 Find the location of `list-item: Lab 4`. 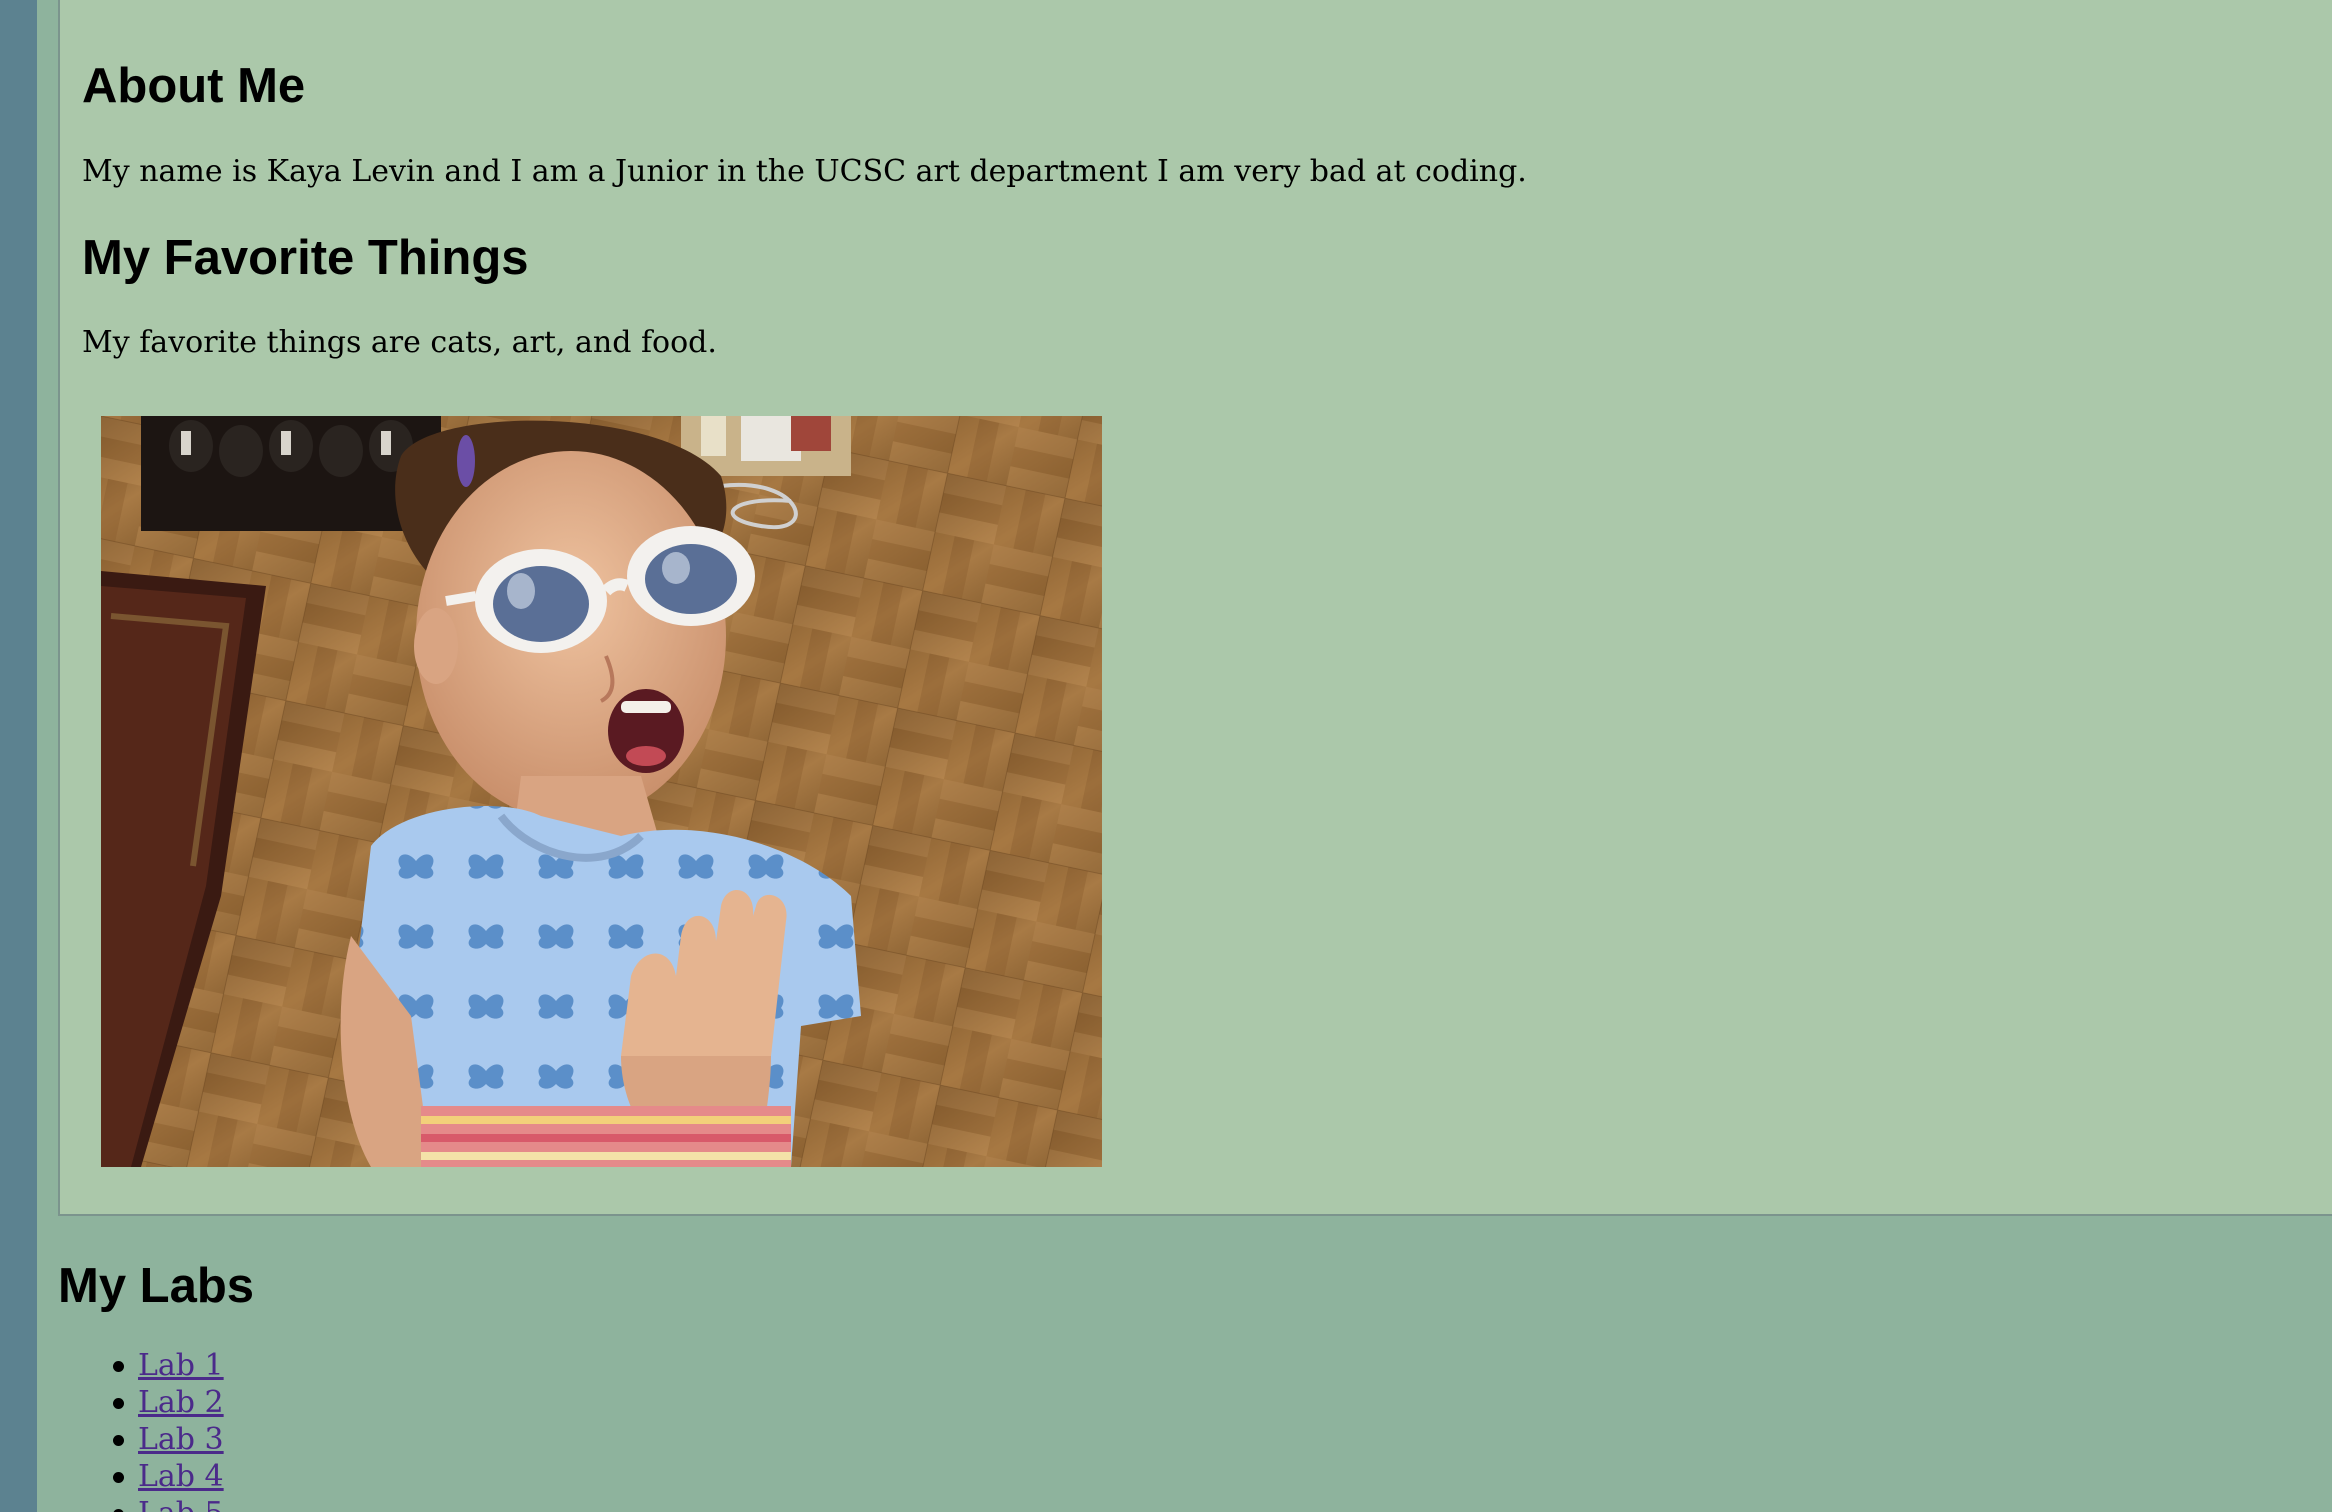

list-item: Lab 4 is located at coordinates (112, 1476).